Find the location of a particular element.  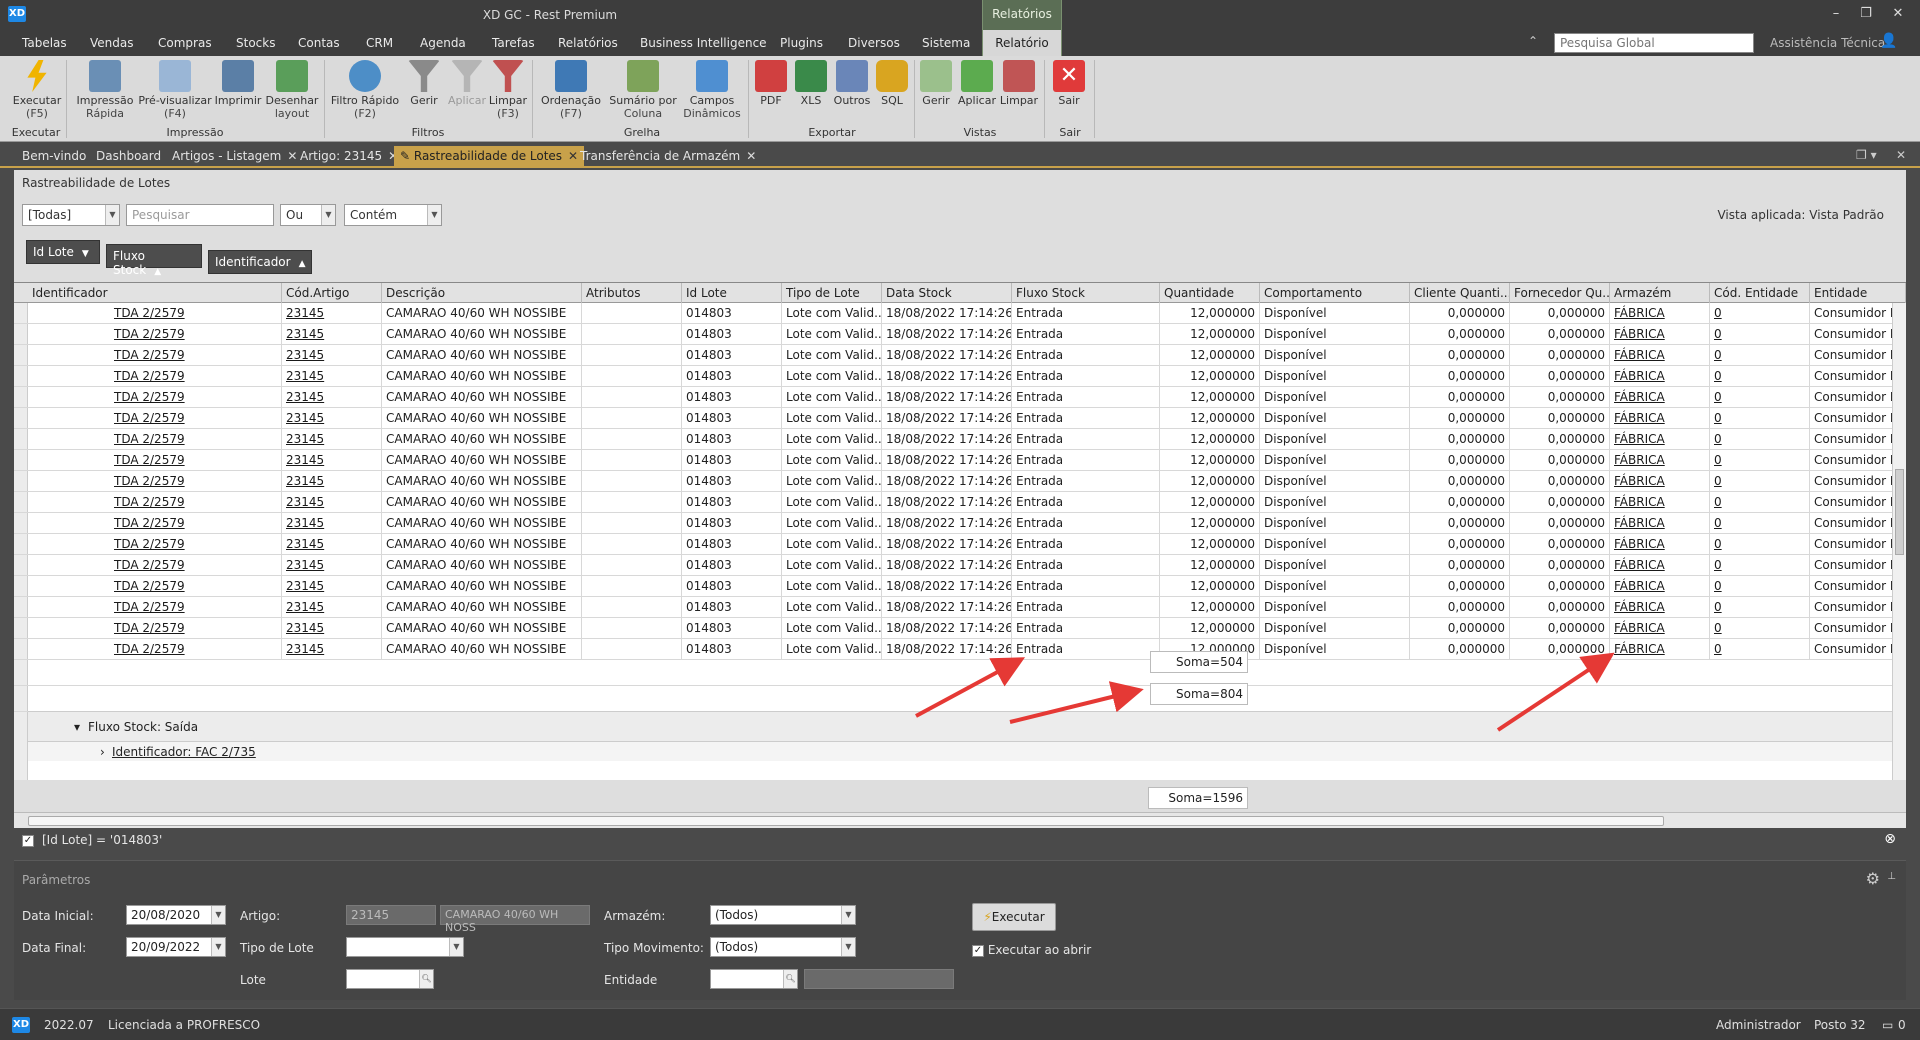

column-header: Comportamento is located at coordinates (1335, 293).